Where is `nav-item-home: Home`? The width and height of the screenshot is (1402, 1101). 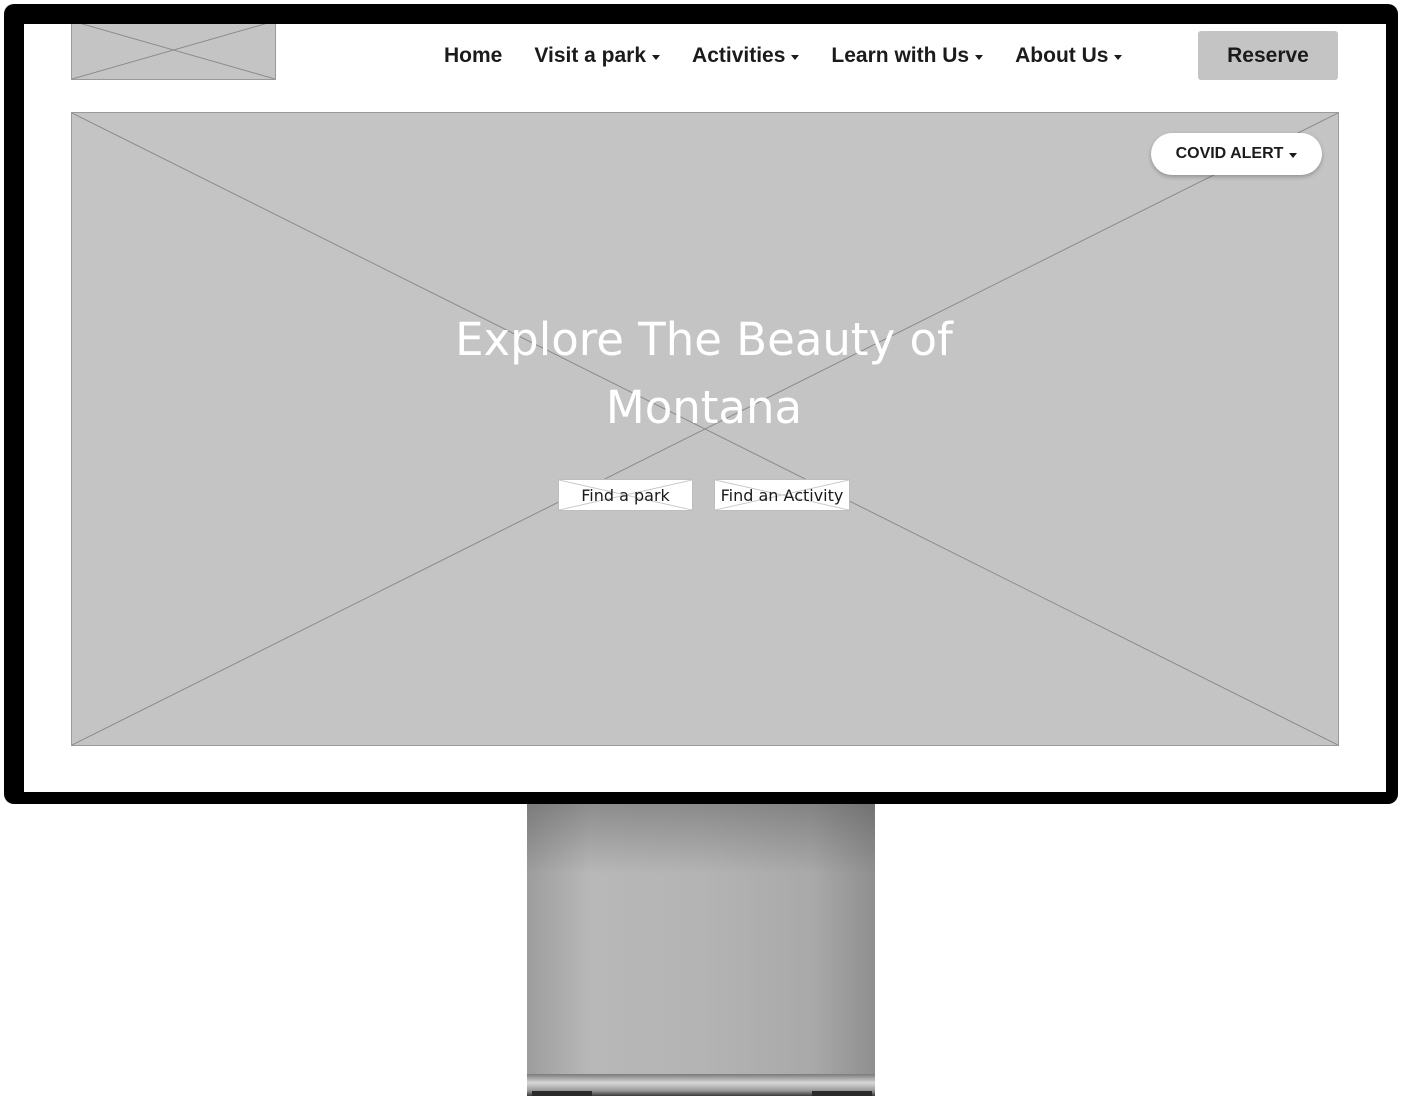
nav-item-home: Home is located at coordinates (473, 56).